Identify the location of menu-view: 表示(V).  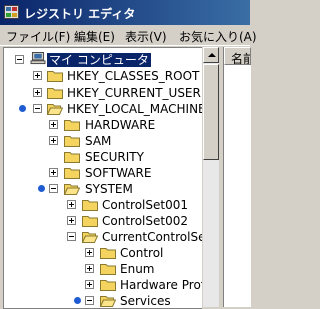
(146, 36).